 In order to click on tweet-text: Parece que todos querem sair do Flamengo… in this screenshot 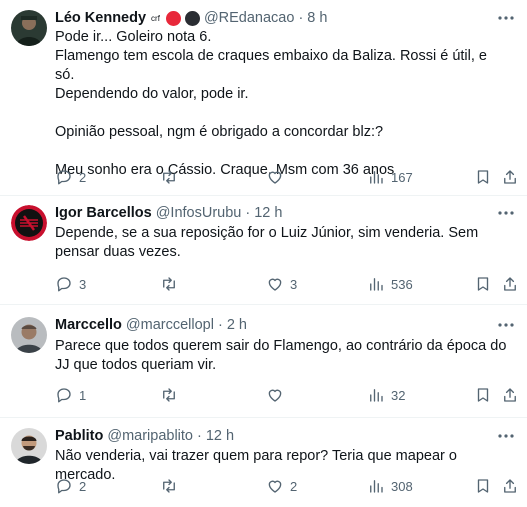, I will do `click(283, 355)`.